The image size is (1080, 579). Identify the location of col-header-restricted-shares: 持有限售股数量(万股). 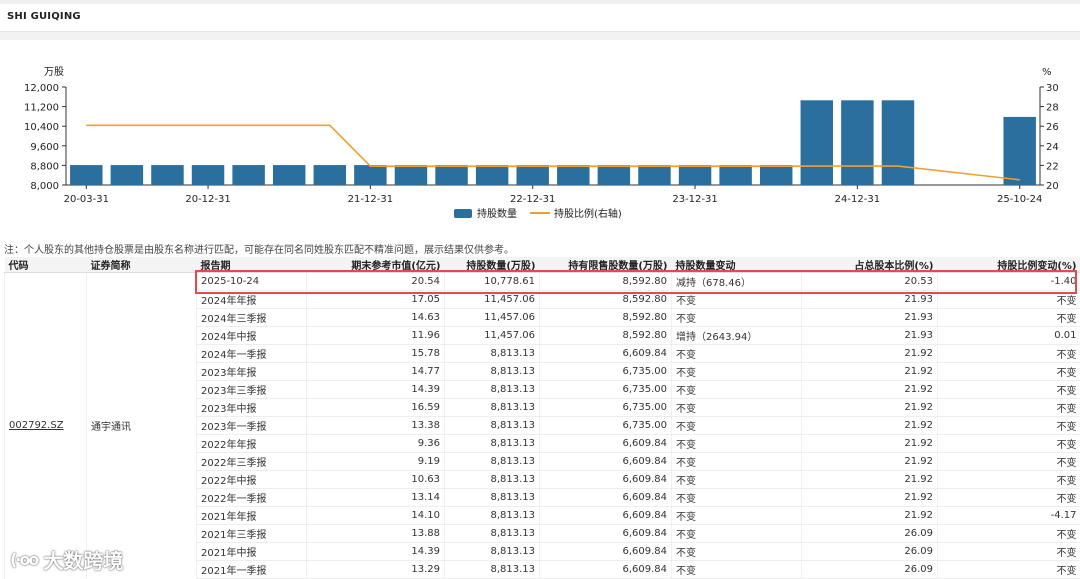
(606, 265).